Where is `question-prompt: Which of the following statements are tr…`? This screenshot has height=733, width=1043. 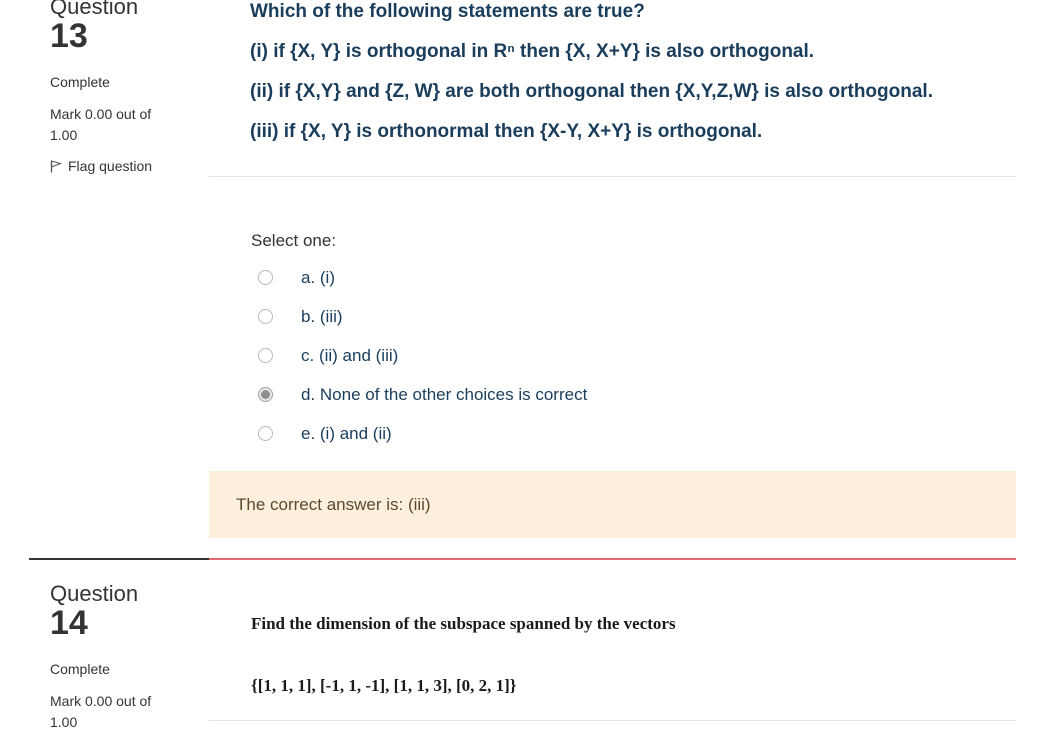
question-prompt: Which of the following statements are tr… is located at coordinates (447, 11).